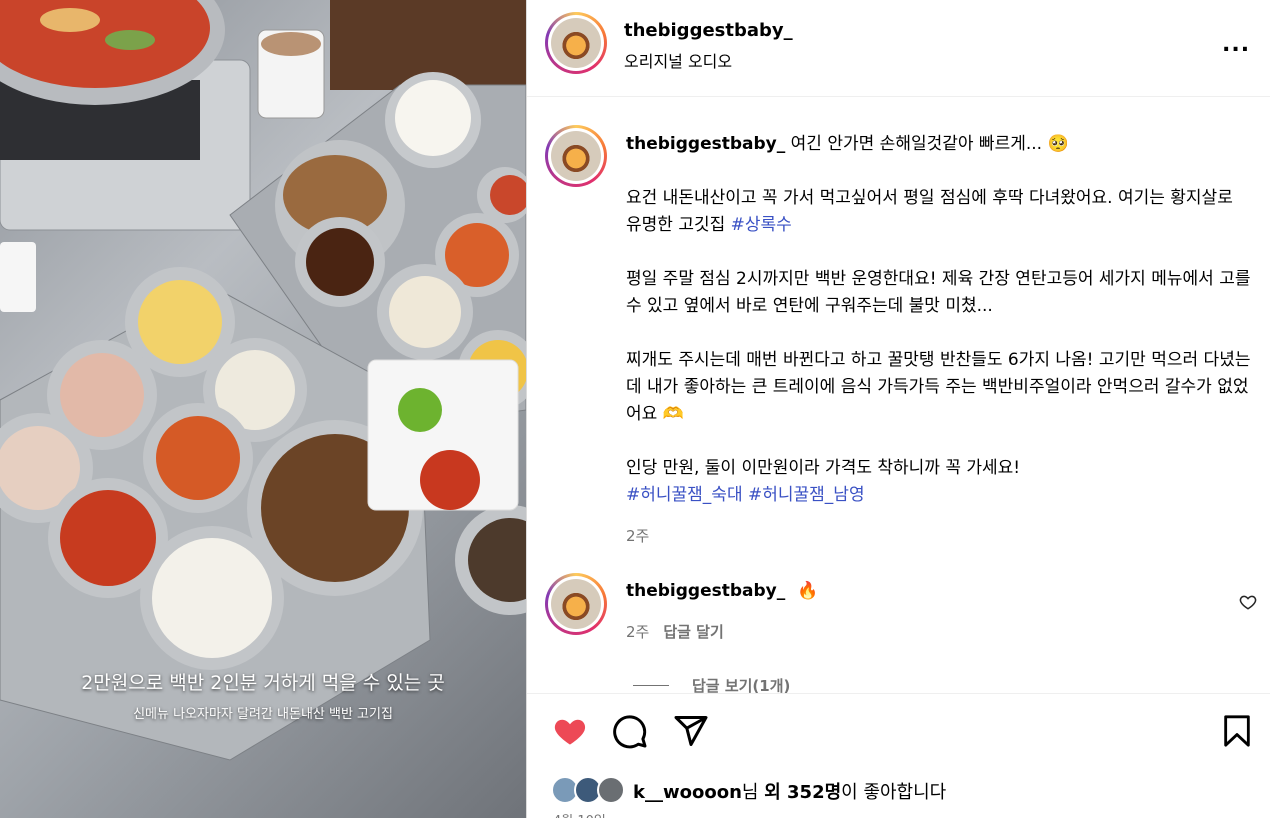  I want to click on fire-emoji: 🔥, so click(808, 591).